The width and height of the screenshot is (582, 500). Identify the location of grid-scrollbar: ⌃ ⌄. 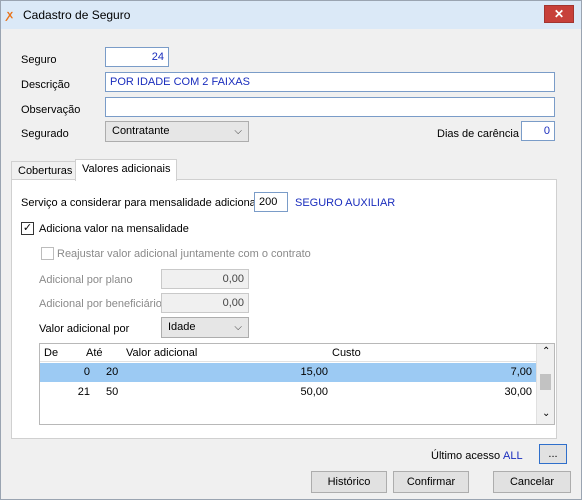
(545, 384).